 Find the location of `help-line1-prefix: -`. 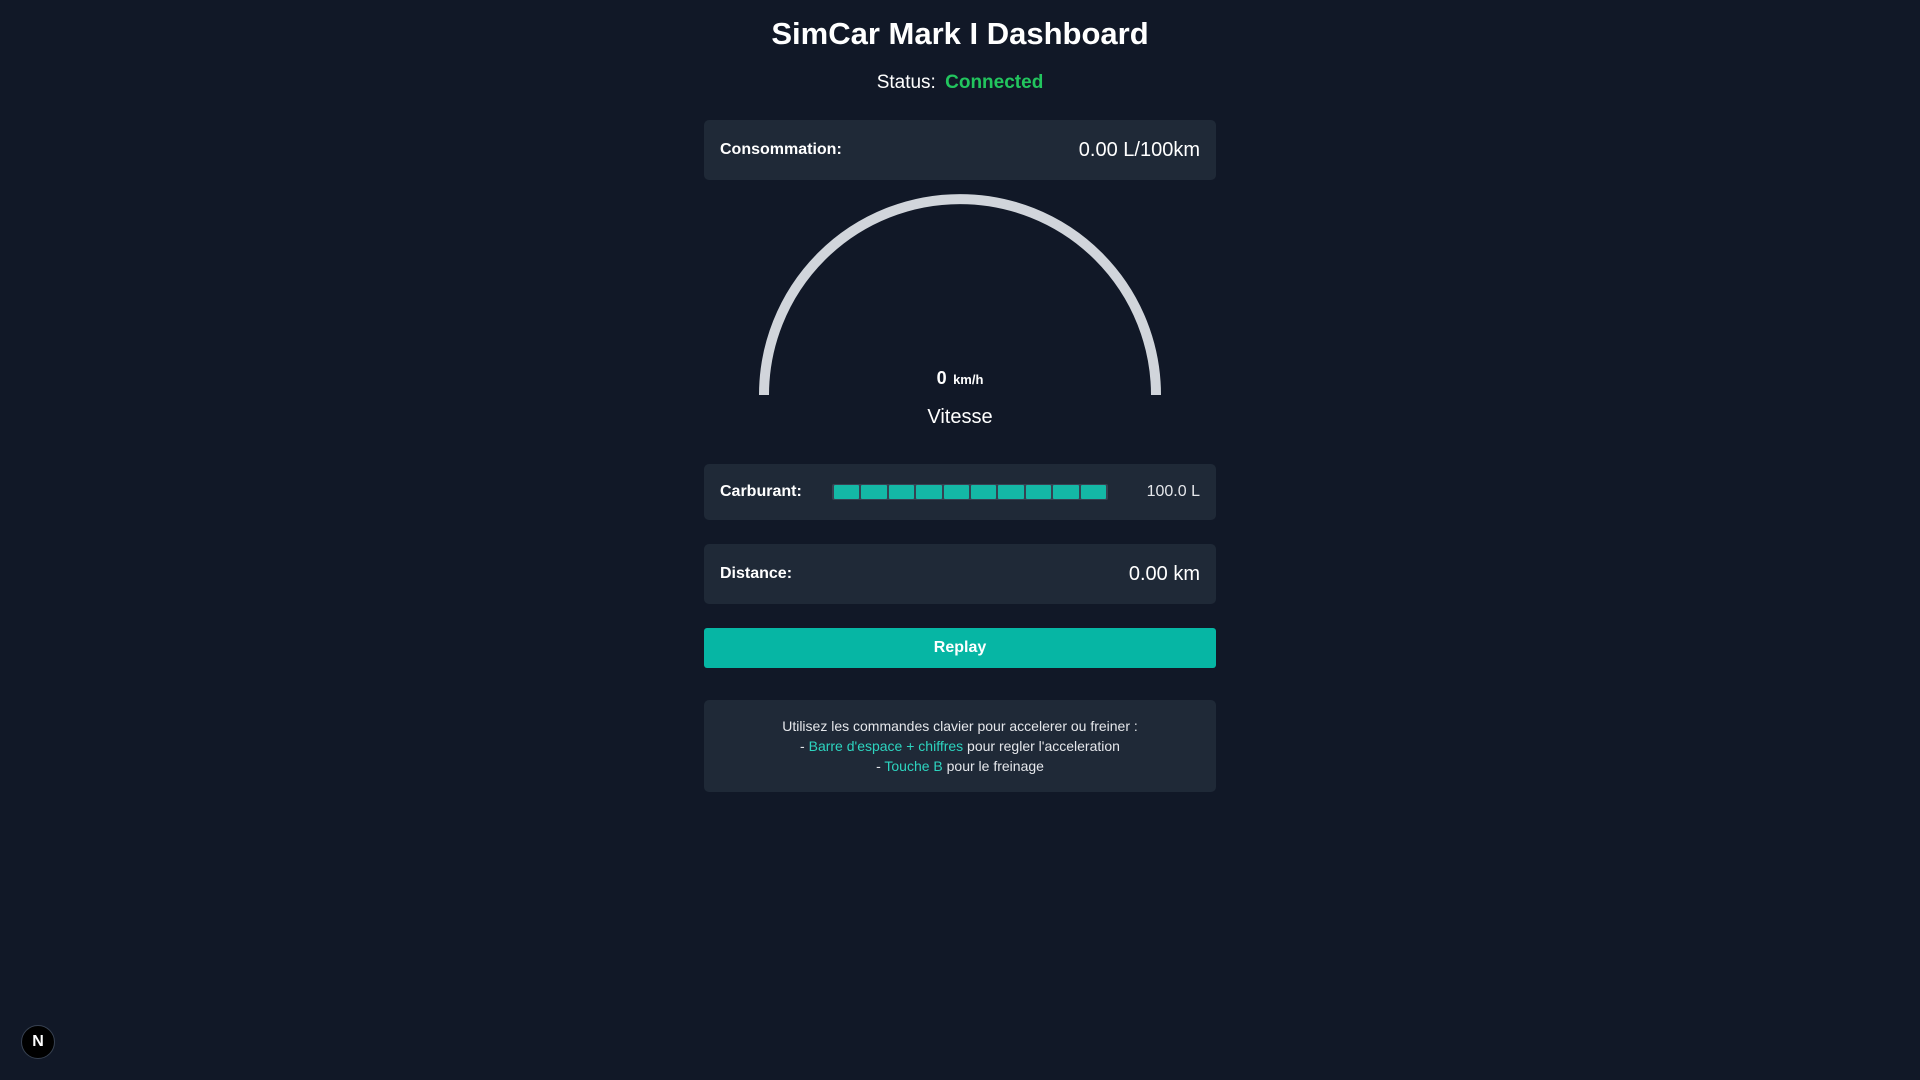

help-line1-prefix: - is located at coordinates (804, 746).